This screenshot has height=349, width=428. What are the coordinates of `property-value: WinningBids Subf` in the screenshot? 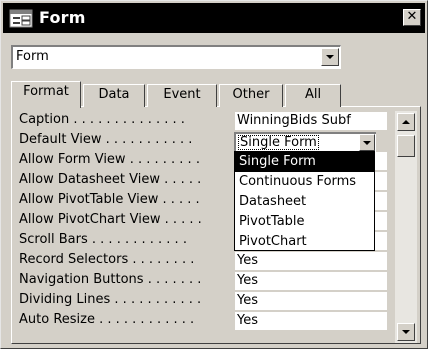 It's located at (311, 121).